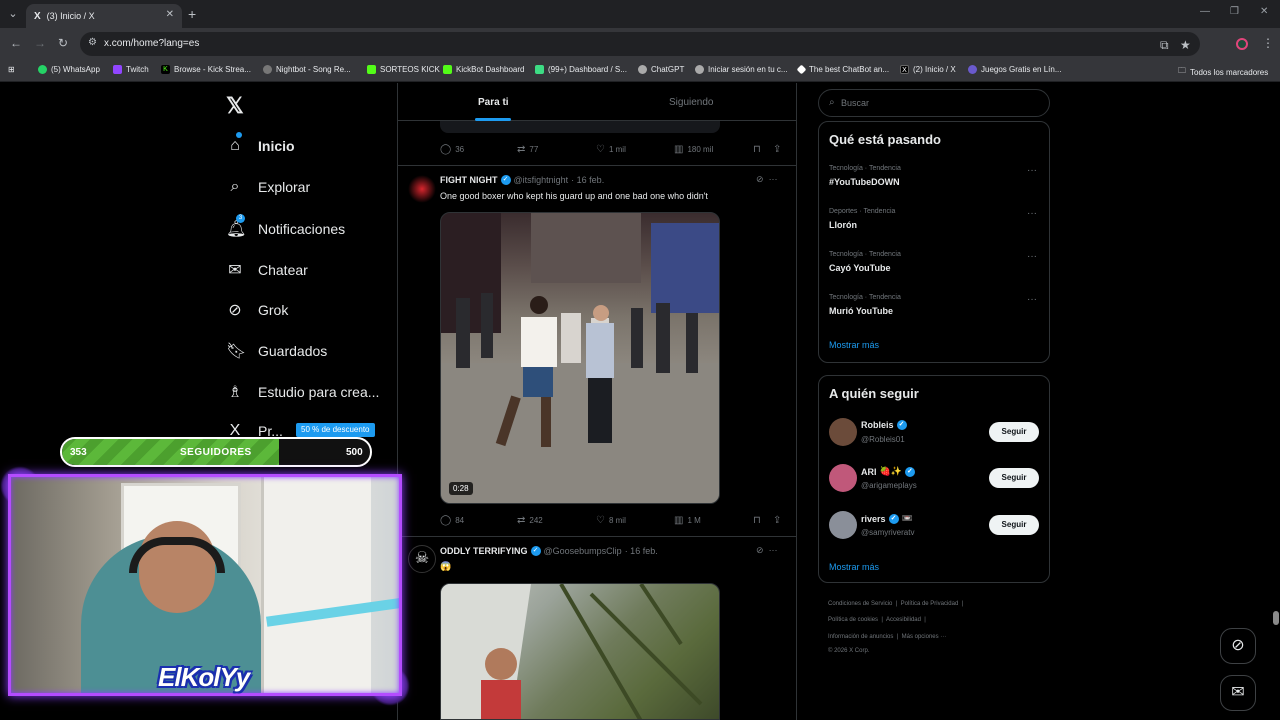 The width and height of the screenshot is (1280, 720). I want to click on like-button: ♡ 8 mil, so click(611, 520).